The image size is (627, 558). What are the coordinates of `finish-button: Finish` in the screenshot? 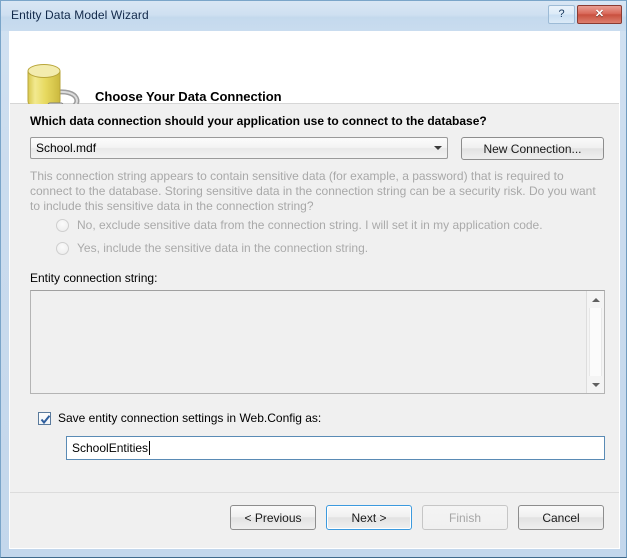 It's located at (465, 517).